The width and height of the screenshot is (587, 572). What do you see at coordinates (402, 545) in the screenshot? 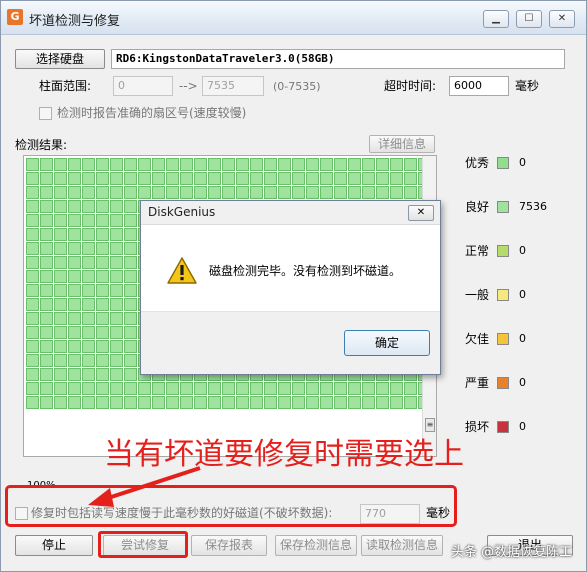
I see `read-detection-info-button: 读取检测信息` at bounding box center [402, 545].